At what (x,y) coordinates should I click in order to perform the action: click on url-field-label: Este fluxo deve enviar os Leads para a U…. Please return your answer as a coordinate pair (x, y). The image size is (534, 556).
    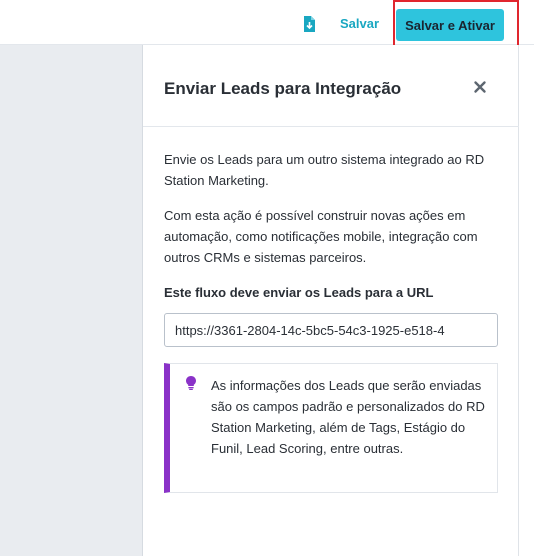
    Looking at the image, I should click on (299, 292).